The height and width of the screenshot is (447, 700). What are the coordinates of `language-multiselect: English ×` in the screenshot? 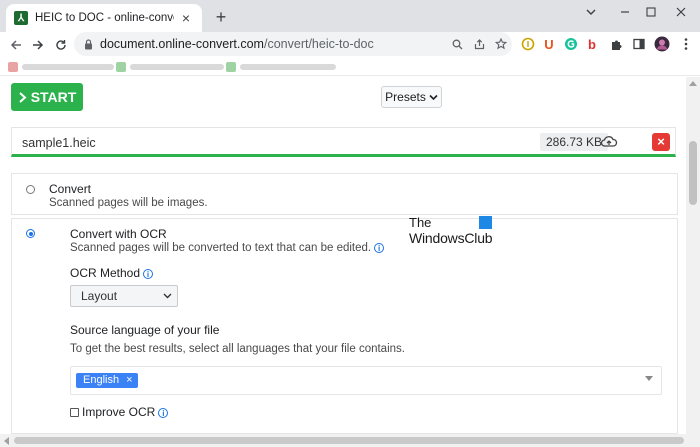 It's located at (366, 380).